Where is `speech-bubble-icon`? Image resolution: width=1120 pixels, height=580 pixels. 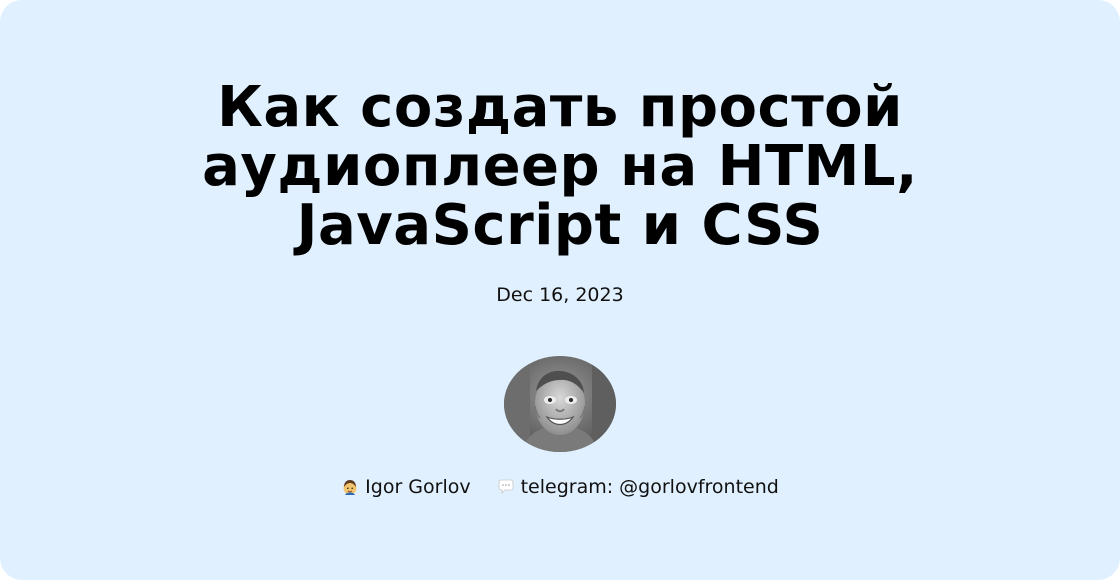
speech-bubble-icon is located at coordinates (506, 487).